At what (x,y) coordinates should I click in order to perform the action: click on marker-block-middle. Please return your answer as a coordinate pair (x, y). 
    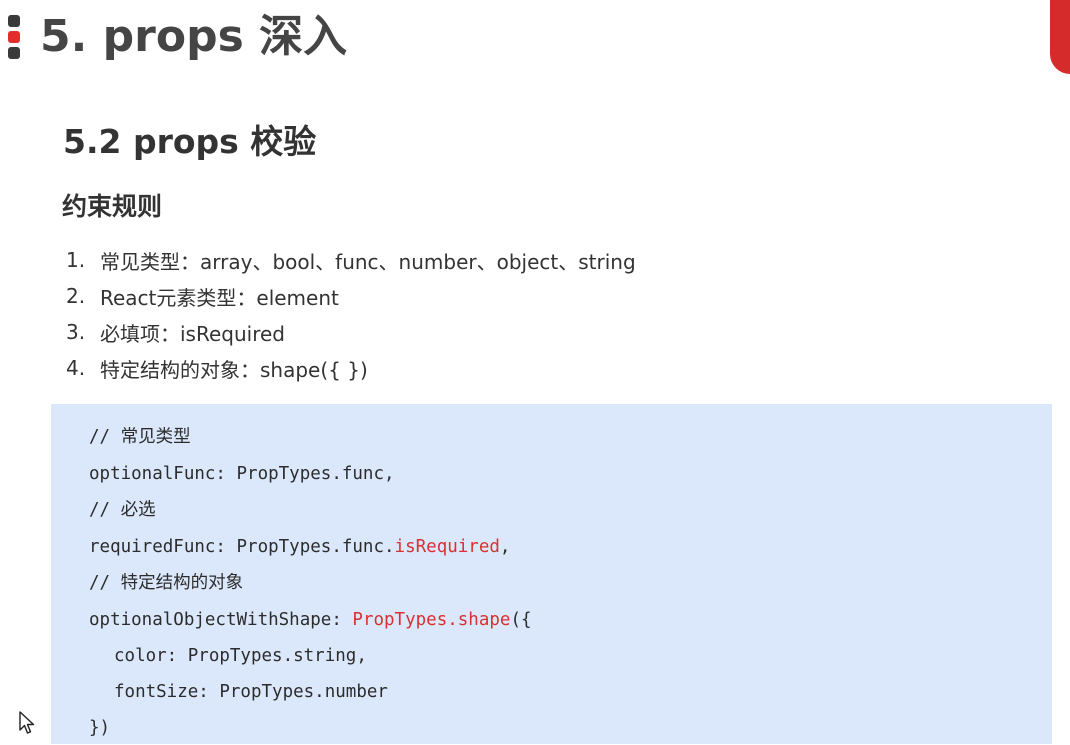
    Looking at the image, I should click on (14, 37).